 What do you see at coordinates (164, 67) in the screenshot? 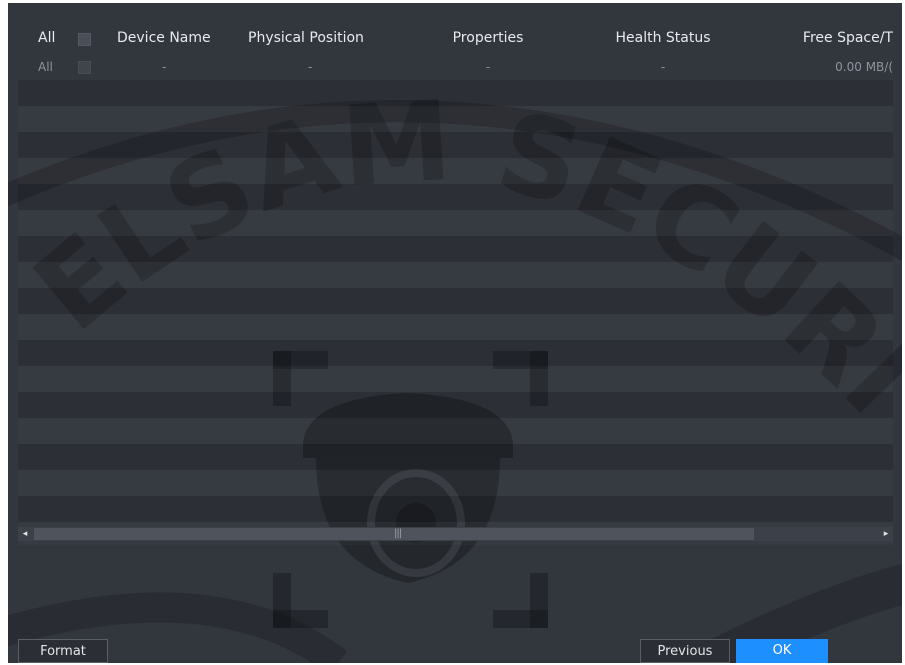
I see `row-device-name: -` at bounding box center [164, 67].